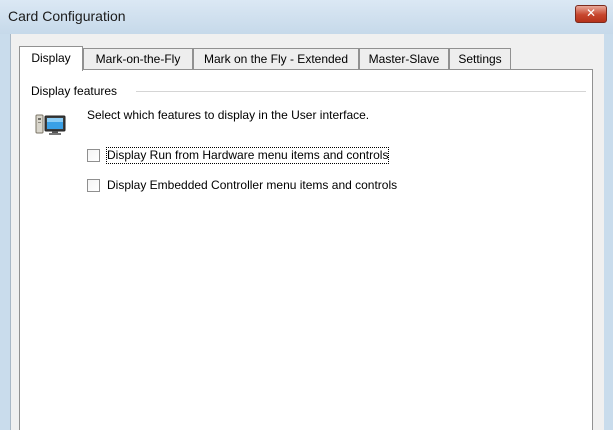 Image resolution: width=613 pixels, height=430 pixels. I want to click on window-title: Card Configuration, so click(67, 16).